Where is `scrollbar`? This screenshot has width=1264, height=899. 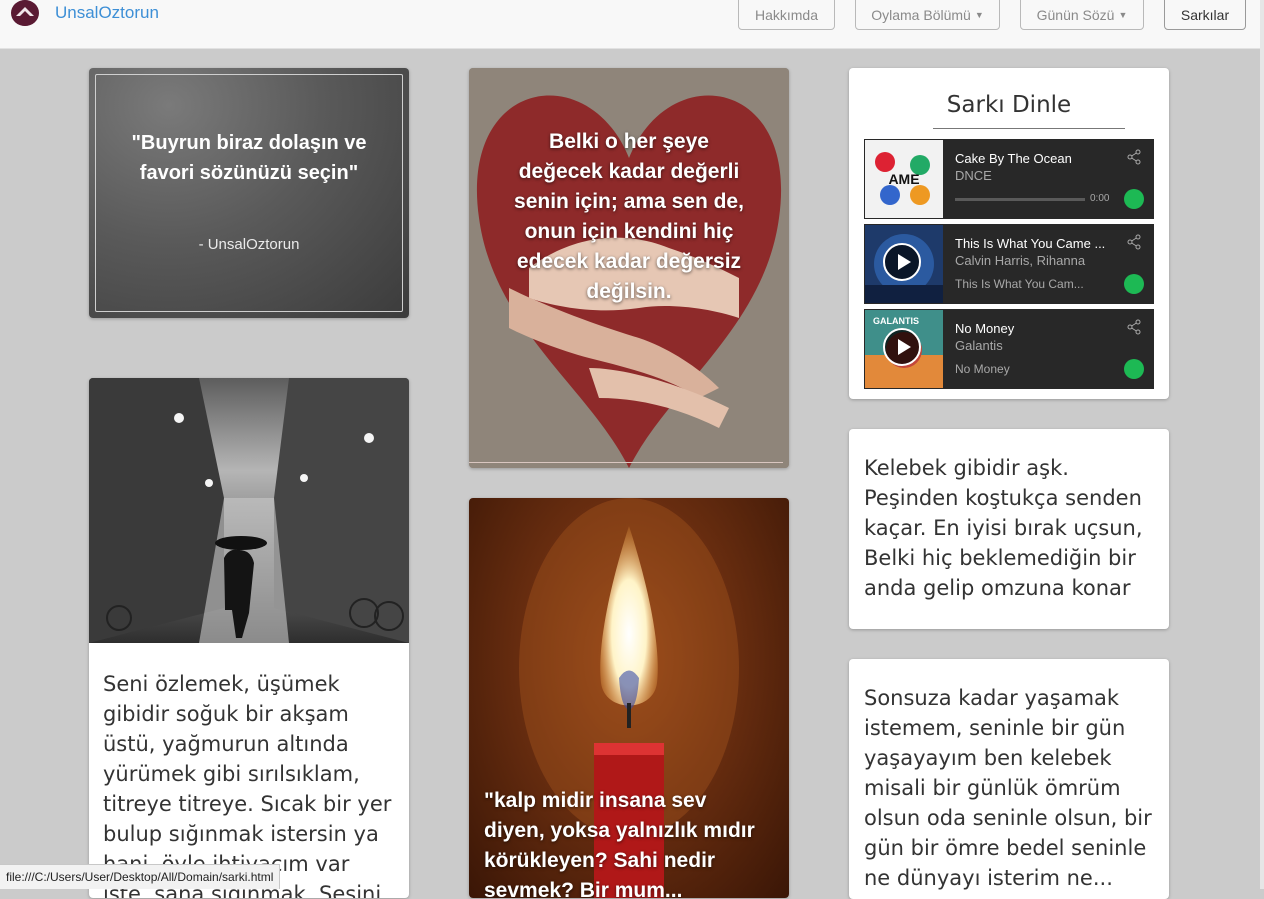
scrollbar is located at coordinates (1262, 444).